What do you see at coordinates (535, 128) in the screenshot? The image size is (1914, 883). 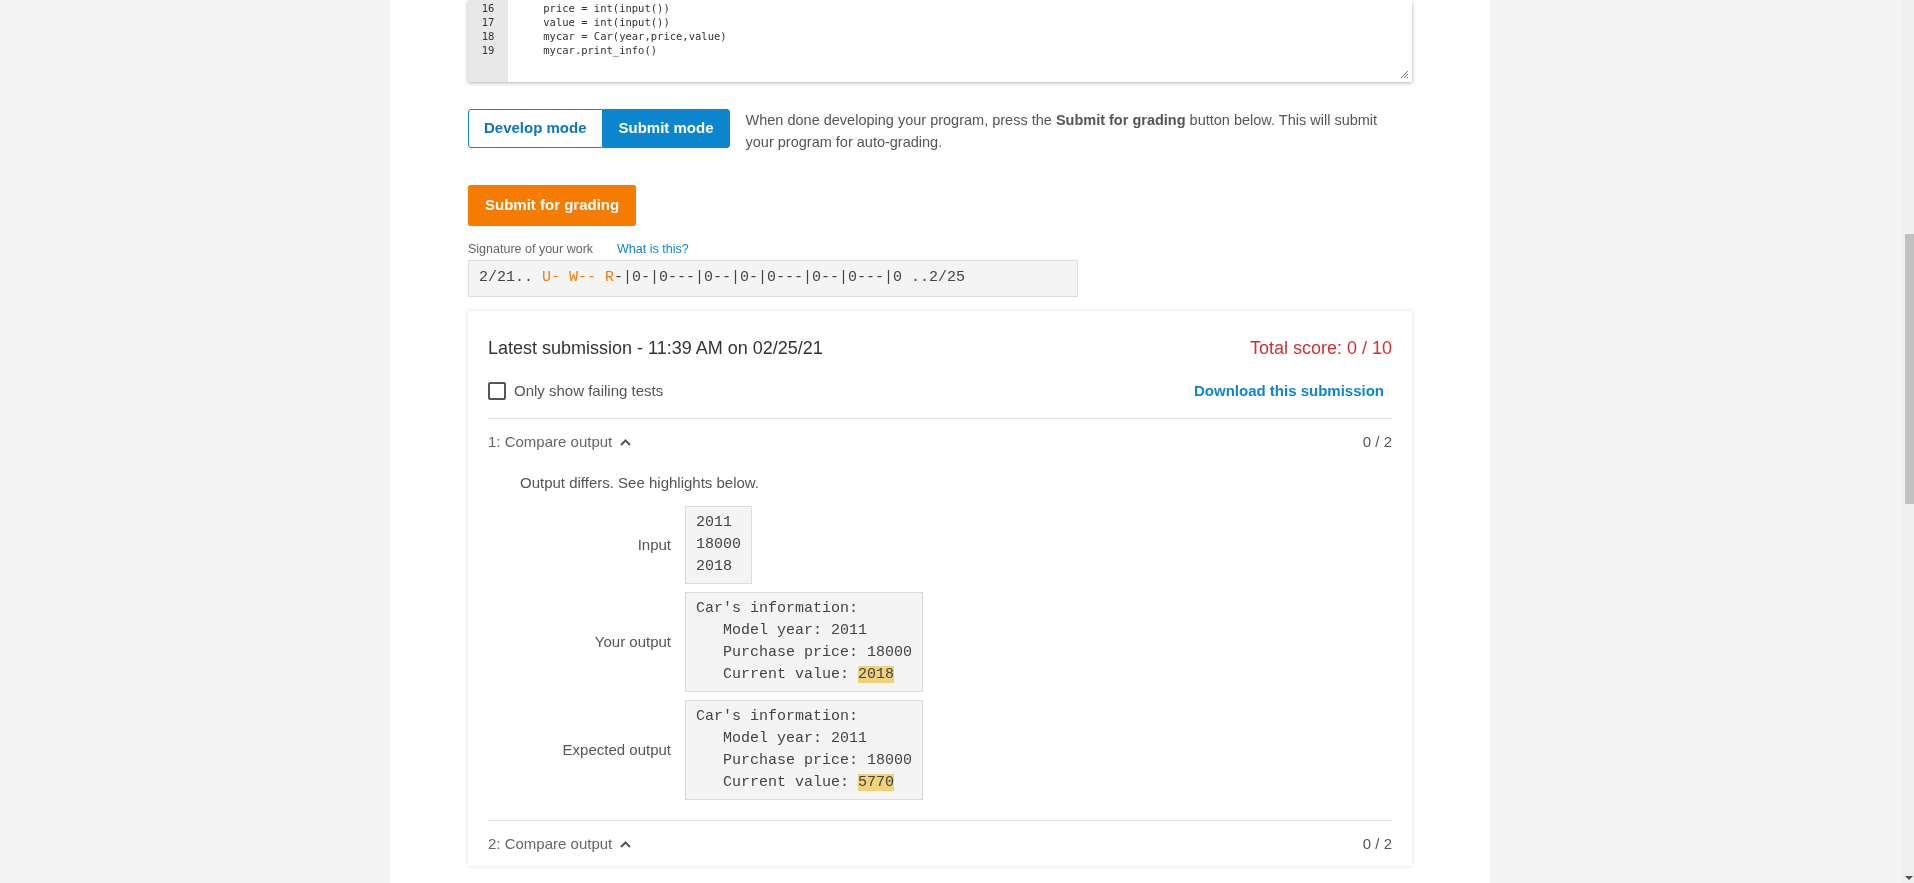 I see `mode-tab: Develop mode` at bounding box center [535, 128].